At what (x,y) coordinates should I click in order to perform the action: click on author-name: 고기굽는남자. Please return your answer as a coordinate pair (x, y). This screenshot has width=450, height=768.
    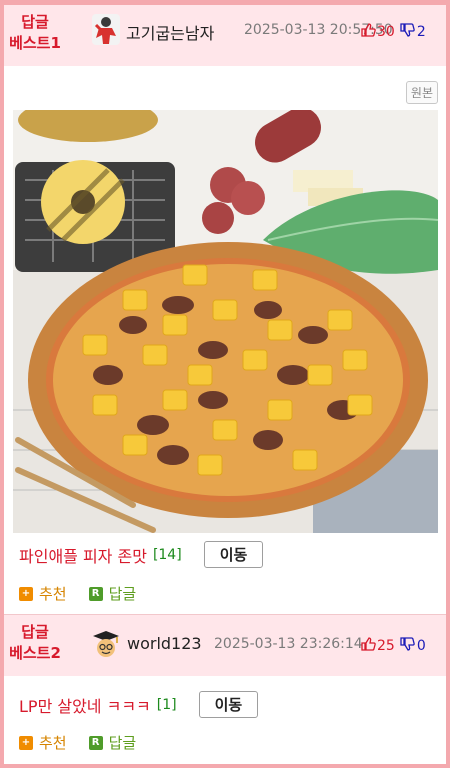
    Looking at the image, I should click on (170, 32).